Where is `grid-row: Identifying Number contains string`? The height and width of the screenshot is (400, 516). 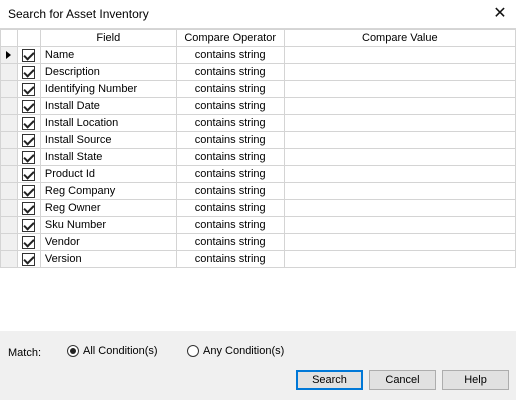 grid-row: Identifying Number contains string is located at coordinates (258, 89).